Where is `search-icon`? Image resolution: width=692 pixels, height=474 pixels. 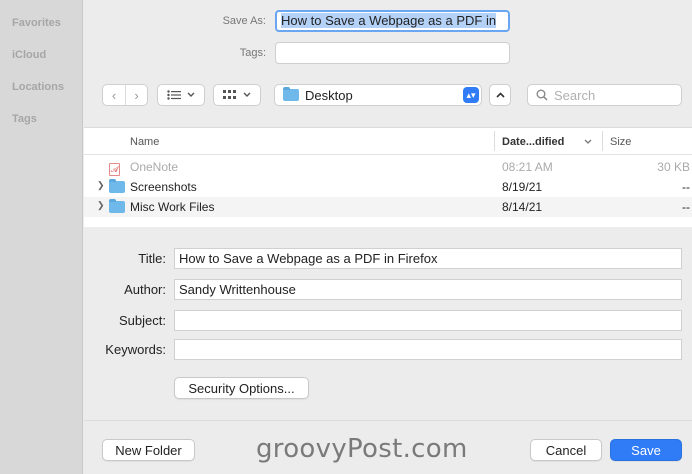
search-icon is located at coordinates (542, 95).